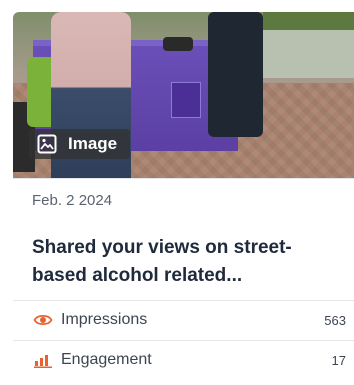 The width and height of the screenshot is (354, 385). Describe the element at coordinates (189, 320) in the screenshot. I see `metric-impressions: Impressions 563` at that location.